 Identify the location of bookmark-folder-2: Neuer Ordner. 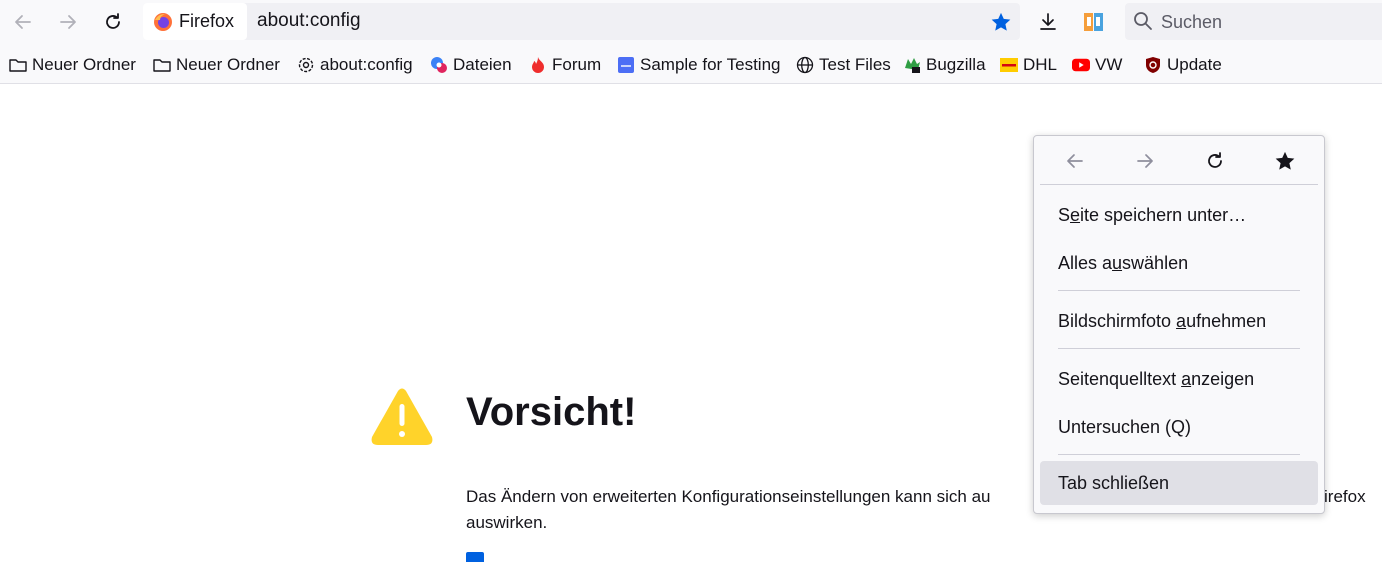
(216, 65).